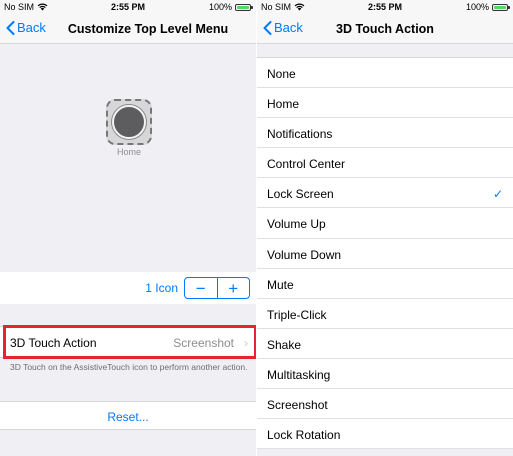 Image resolution: width=513 pixels, height=456 pixels. Describe the element at coordinates (304, 254) in the screenshot. I see `list-item-label: Volume Down` at that location.